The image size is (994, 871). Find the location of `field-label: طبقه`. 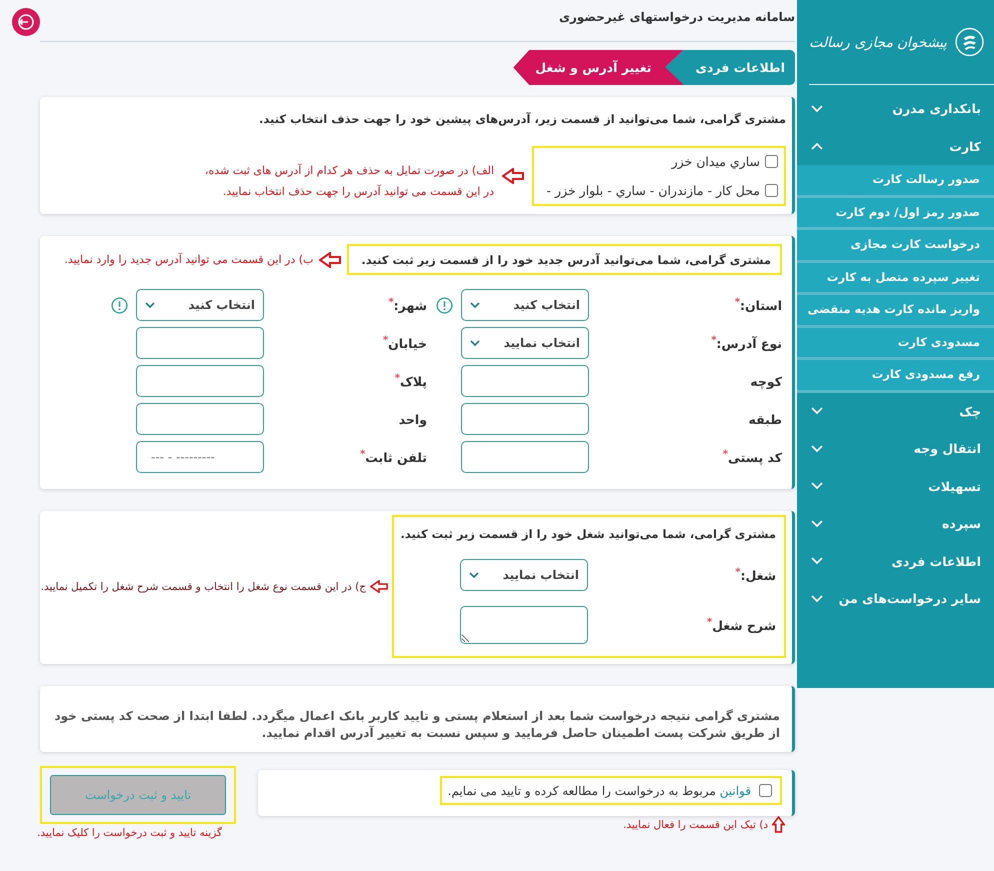

field-label: طبقه is located at coordinates (765, 419).